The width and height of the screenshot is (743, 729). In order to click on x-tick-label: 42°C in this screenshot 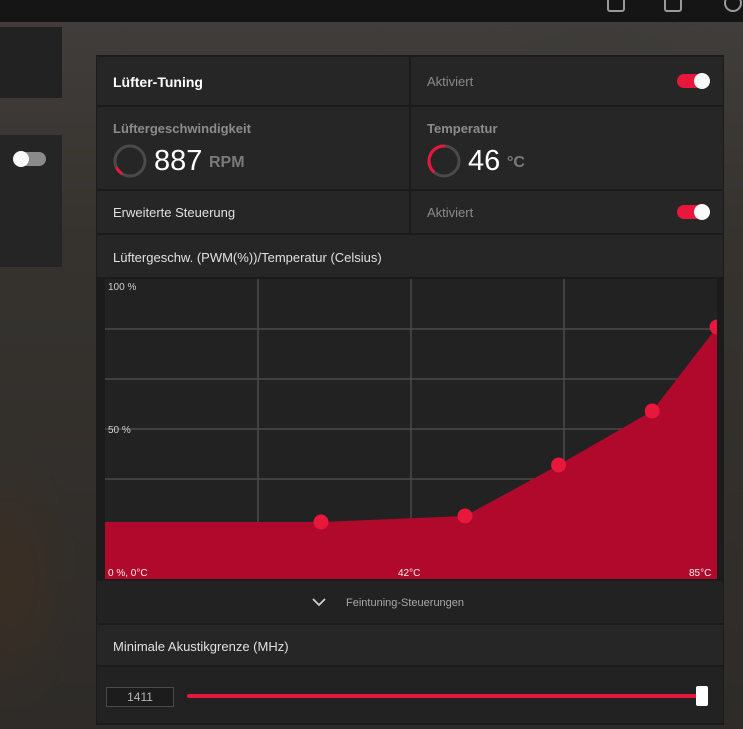, I will do `click(409, 573)`.